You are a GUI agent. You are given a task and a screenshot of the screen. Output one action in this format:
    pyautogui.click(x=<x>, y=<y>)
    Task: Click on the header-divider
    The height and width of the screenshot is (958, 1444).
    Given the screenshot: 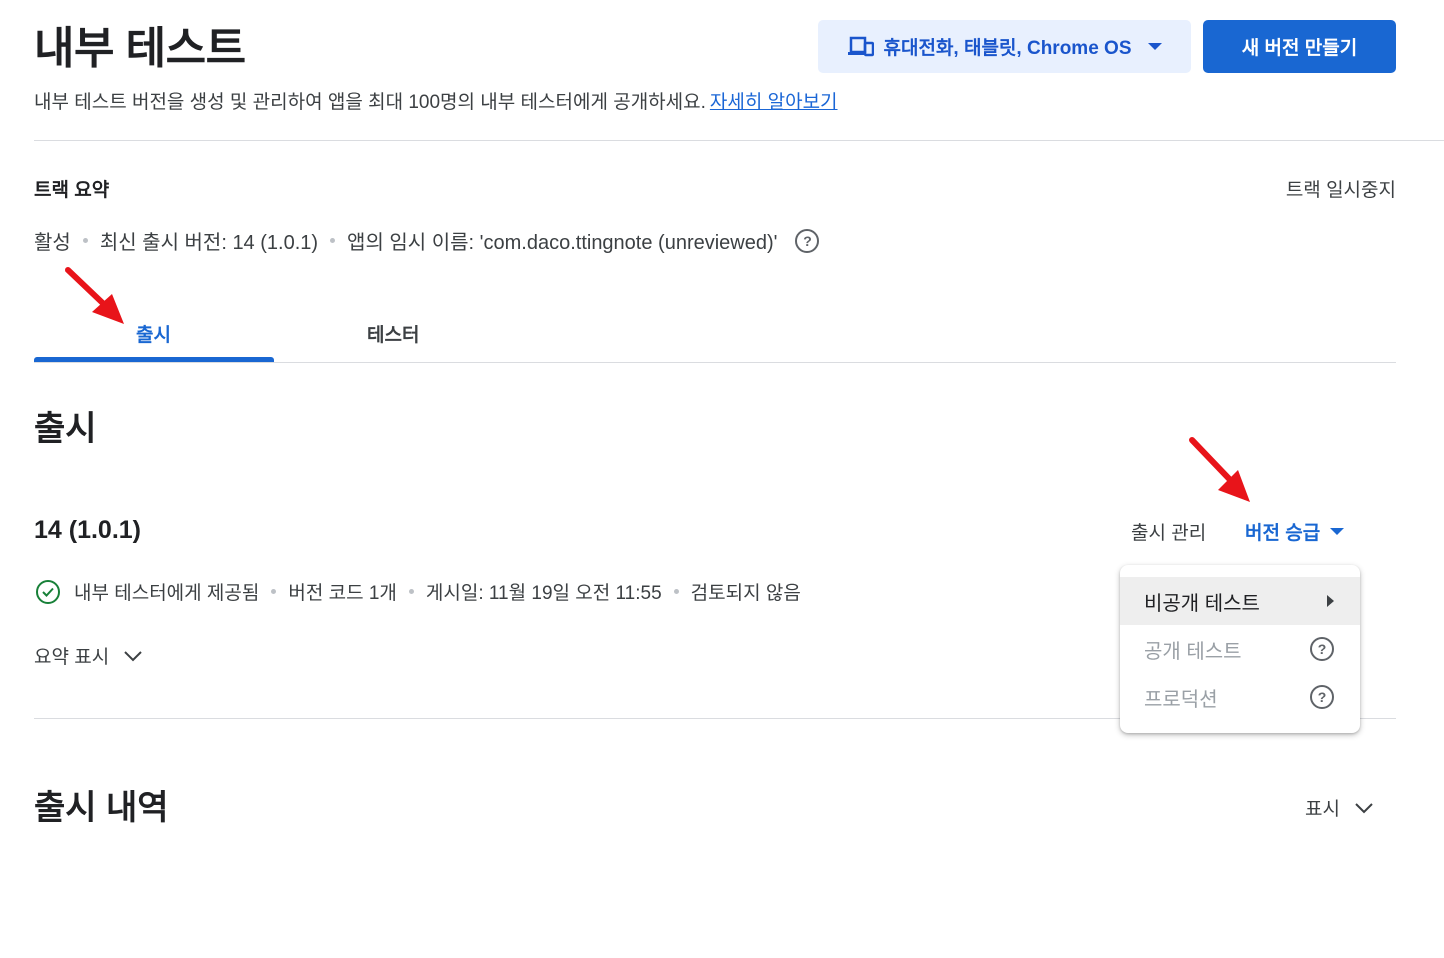 What is the action you would take?
    pyautogui.click(x=739, y=140)
    